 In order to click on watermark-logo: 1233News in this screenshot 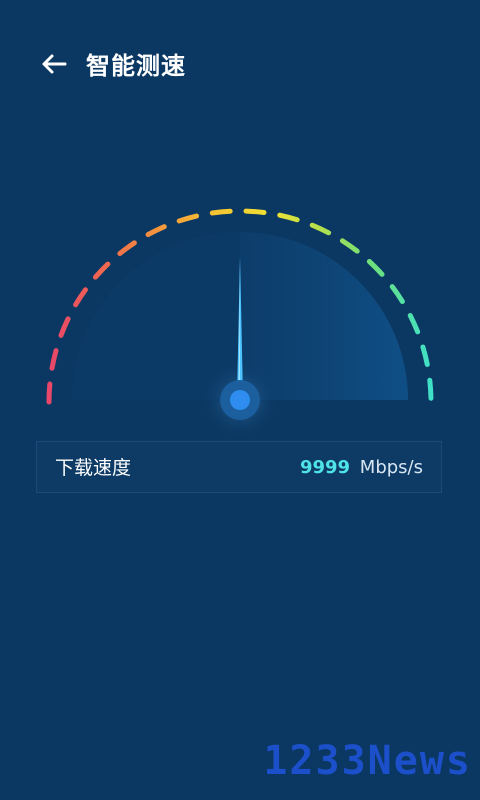, I will do `click(367, 761)`.